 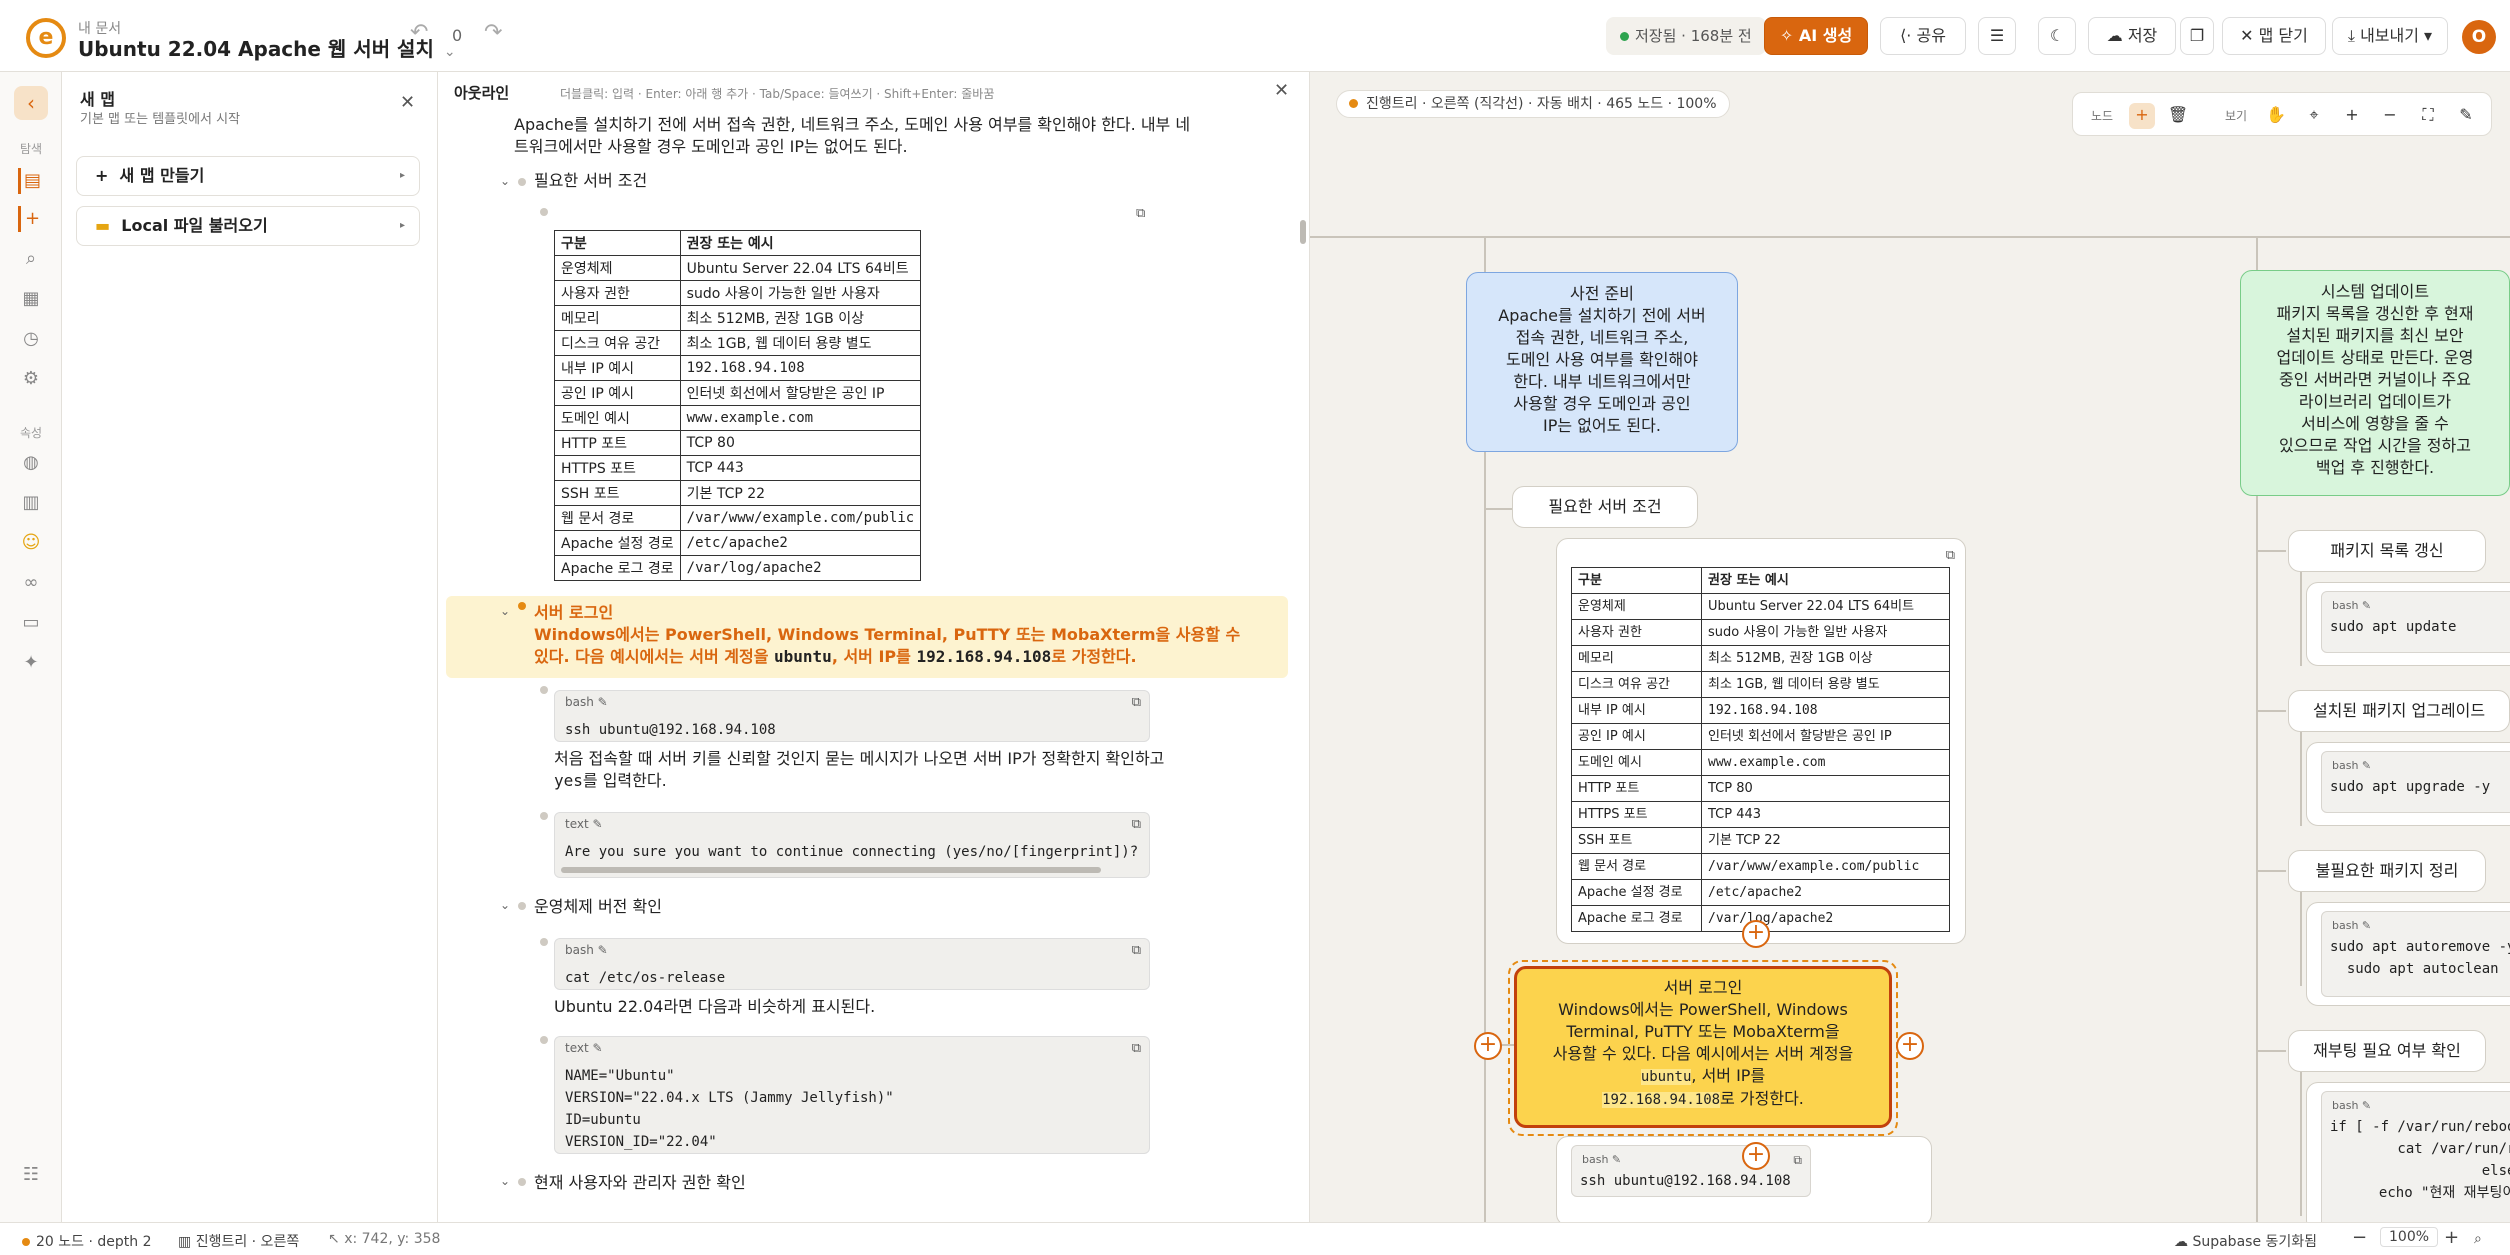 What do you see at coordinates (31, 379) in the screenshot?
I see `gear-icon: ⚙` at bounding box center [31, 379].